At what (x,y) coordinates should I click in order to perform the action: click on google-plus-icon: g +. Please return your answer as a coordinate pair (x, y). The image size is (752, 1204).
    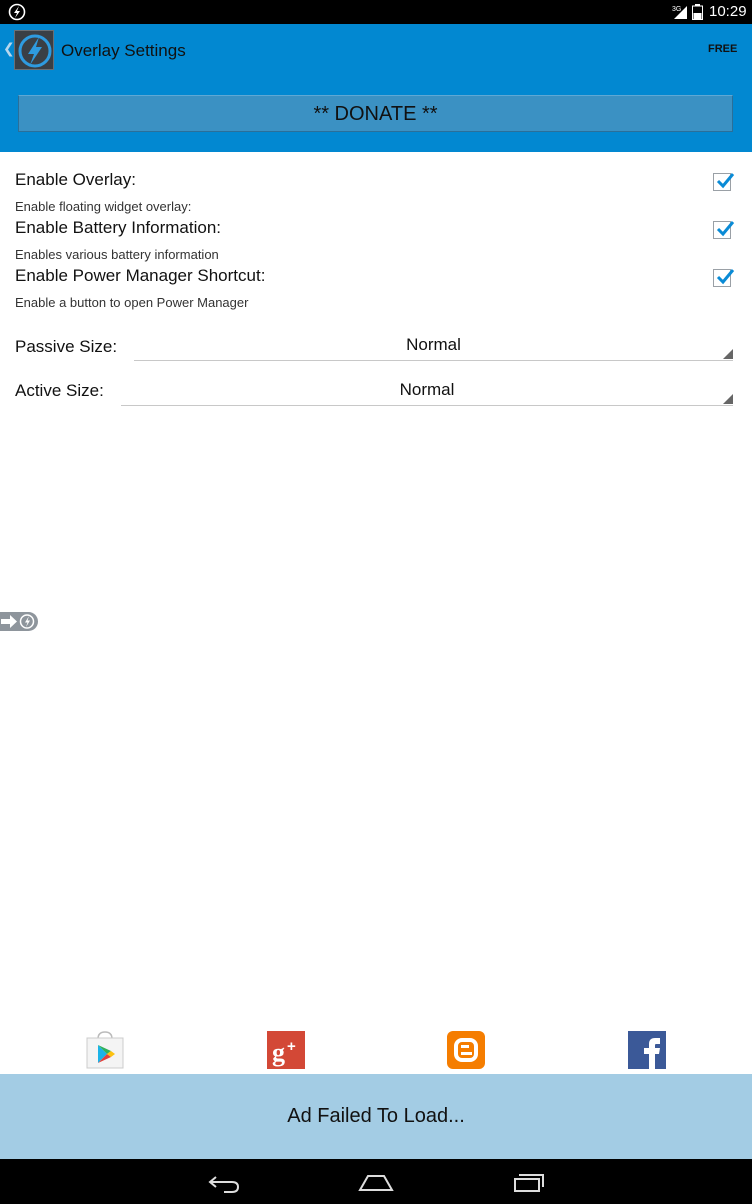
    Looking at the image, I should click on (286, 1050).